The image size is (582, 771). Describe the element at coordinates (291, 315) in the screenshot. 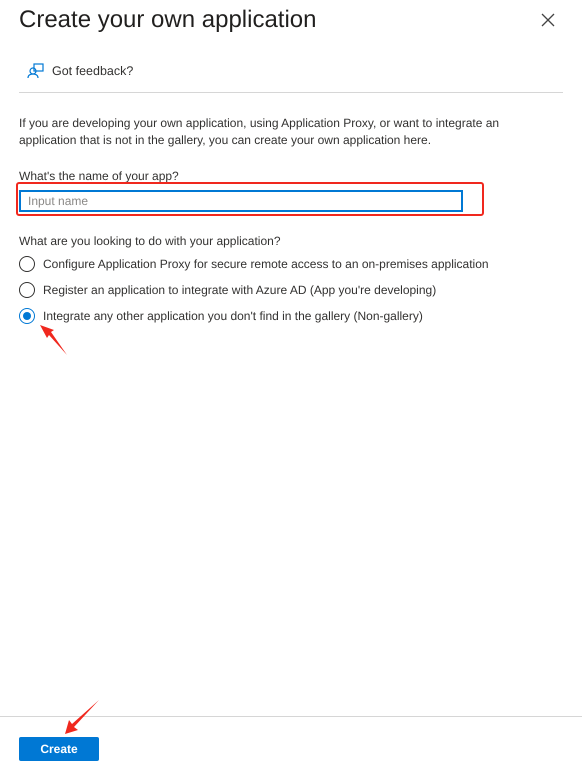

I see `radio-option: Integrate any other application you don't find in the gallery (Non-gallery)` at that location.